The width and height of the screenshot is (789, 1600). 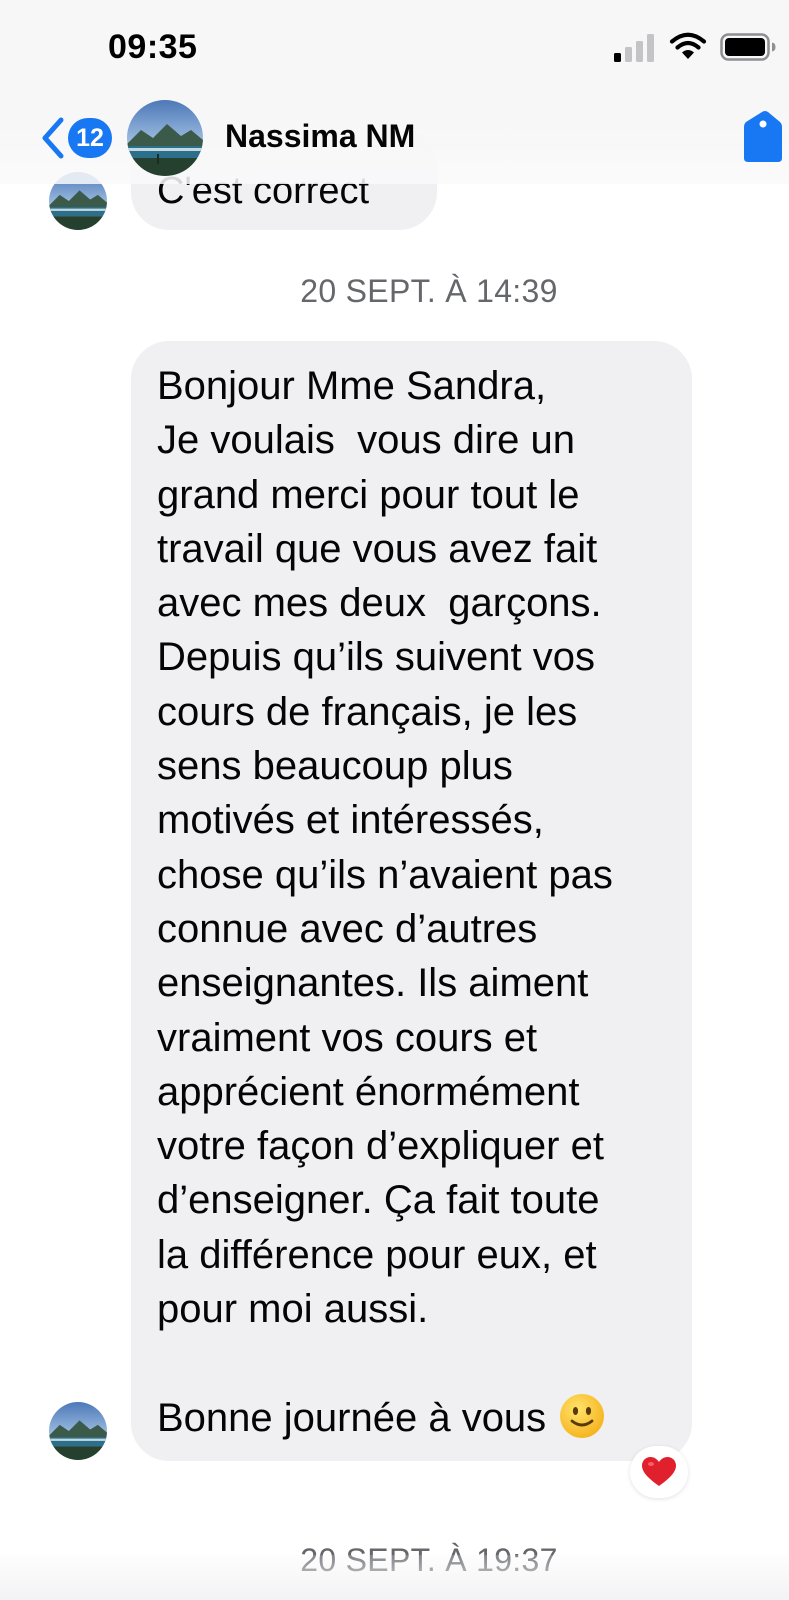 I want to click on wifi-icon, so click(x=688, y=45).